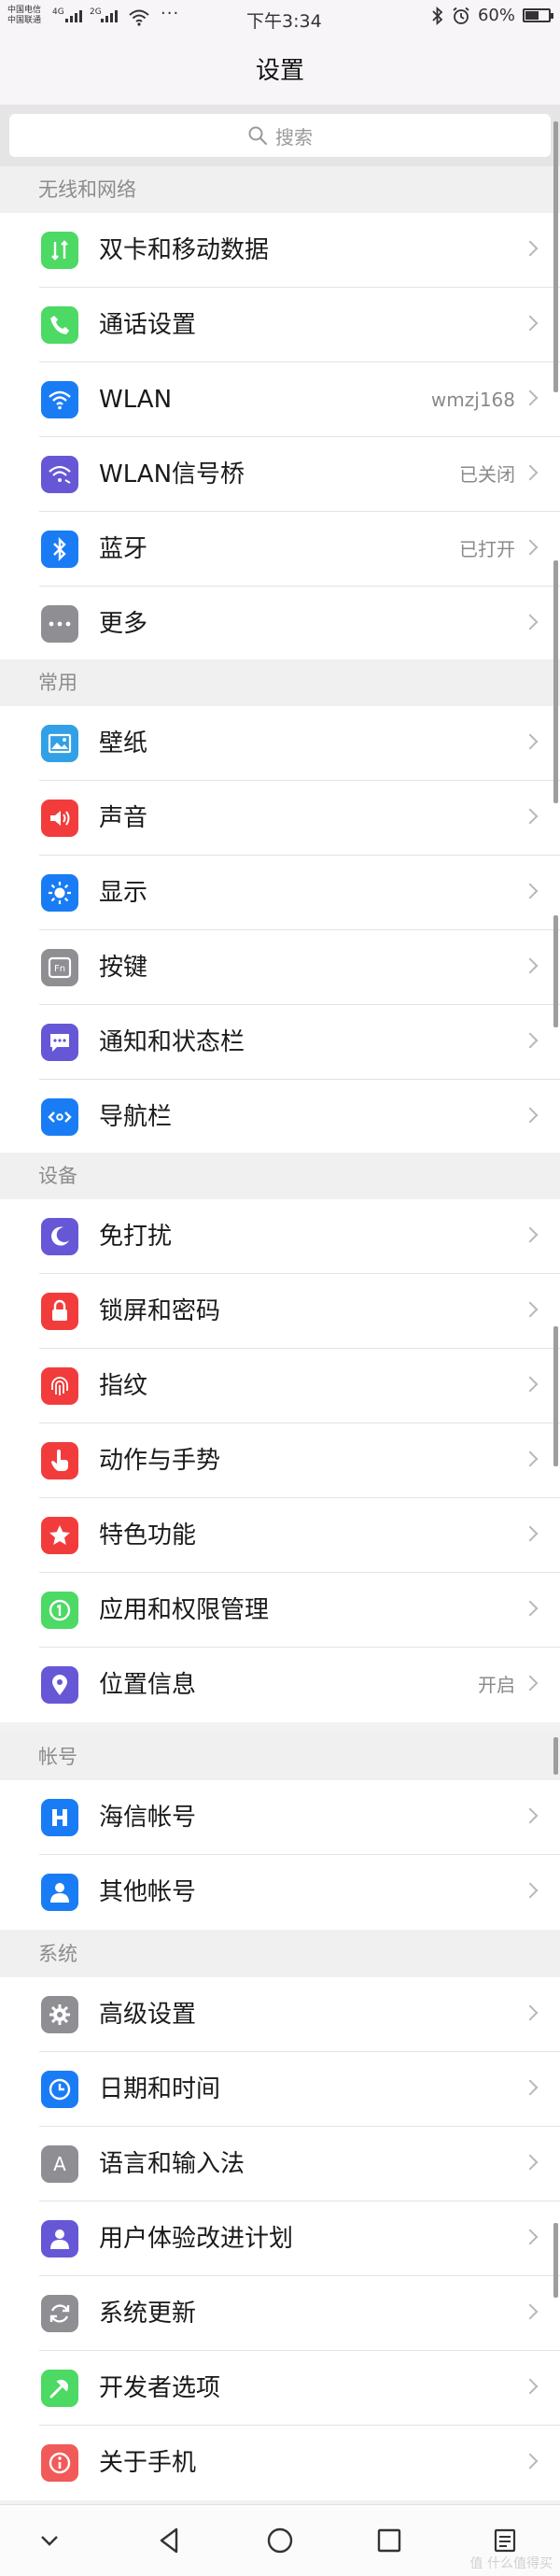 This screenshot has height=2576, width=560. I want to click on settings-row-label: 更多, so click(123, 624).